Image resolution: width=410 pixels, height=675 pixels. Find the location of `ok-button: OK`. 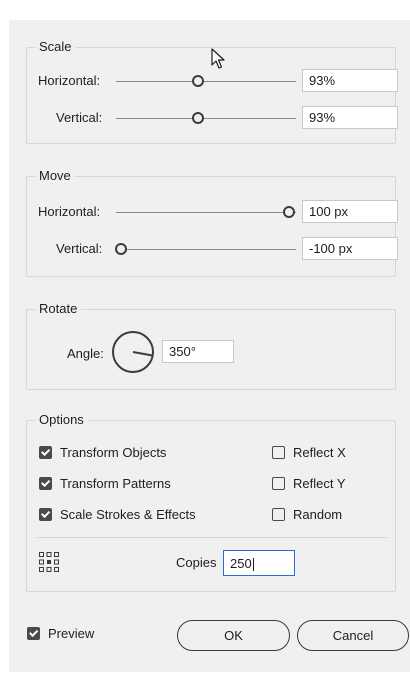

ok-button: OK is located at coordinates (233, 635).